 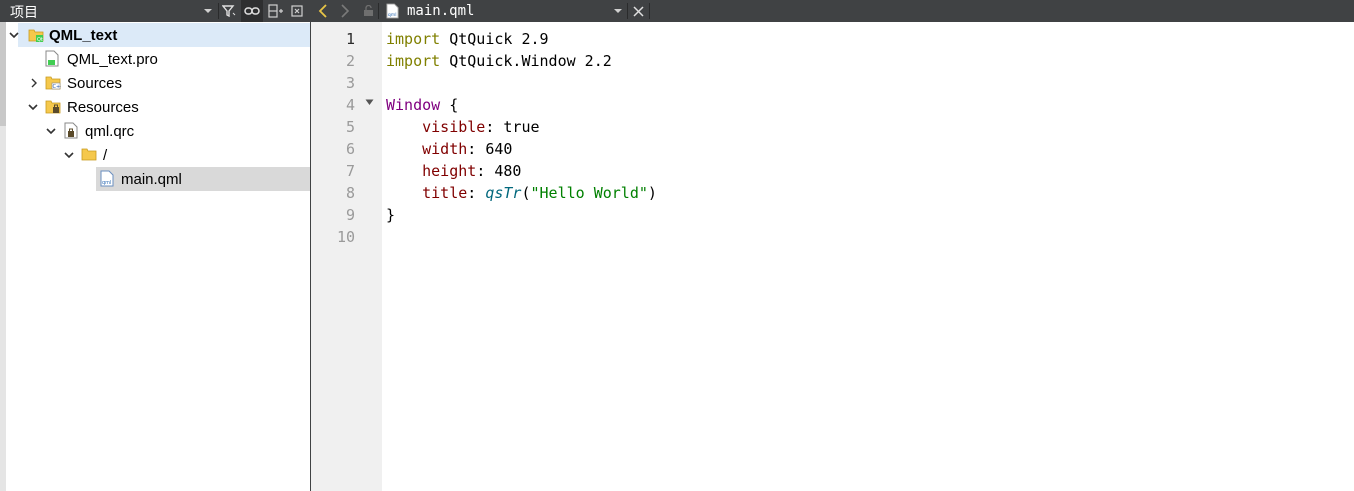 I want to click on code-line: }, so click(x=521, y=215).